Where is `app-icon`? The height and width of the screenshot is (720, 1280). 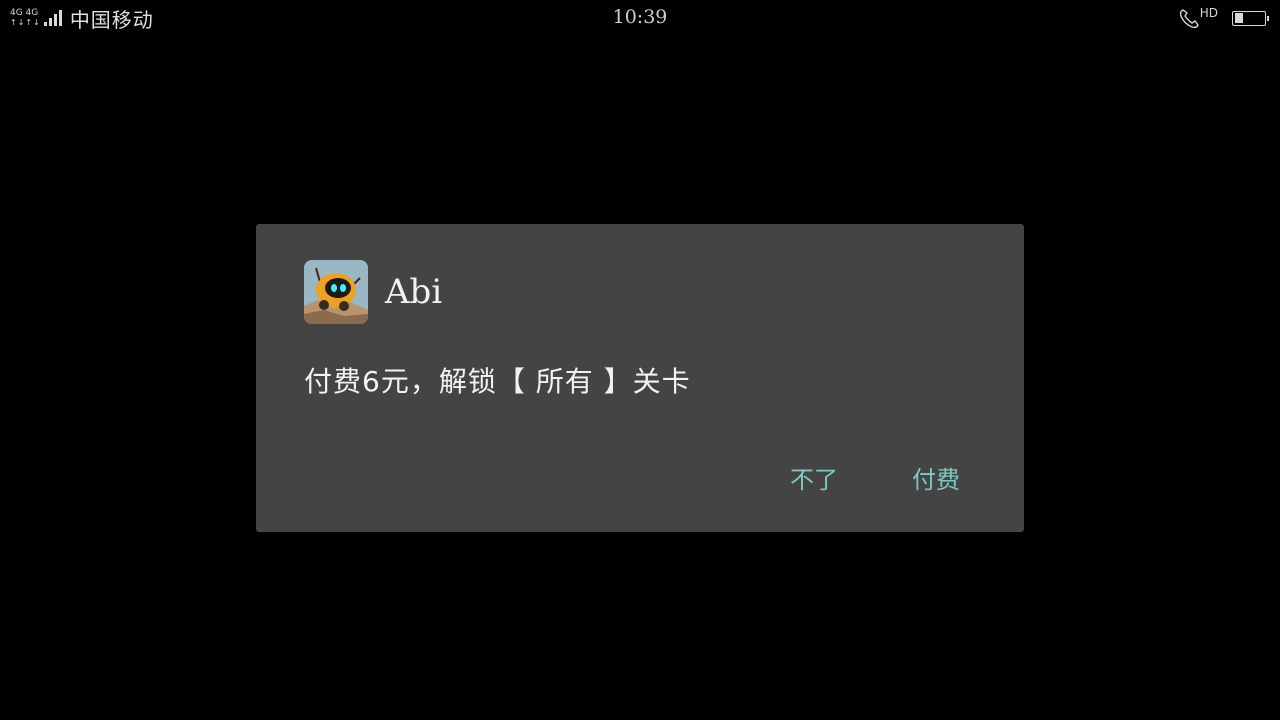 app-icon is located at coordinates (336, 292).